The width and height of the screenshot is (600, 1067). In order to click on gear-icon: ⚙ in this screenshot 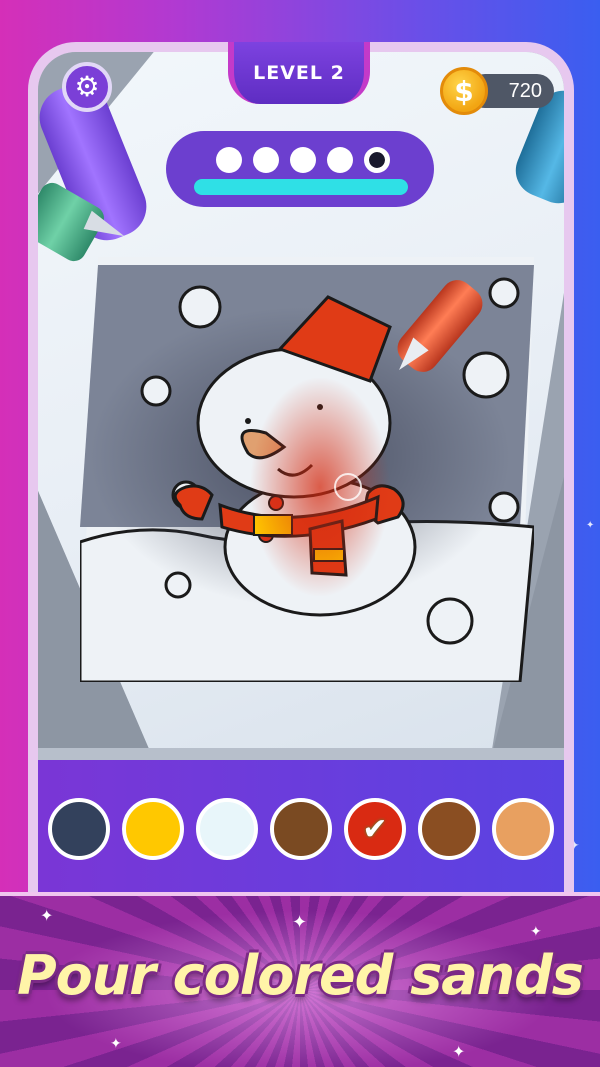, I will do `click(87, 86)`.